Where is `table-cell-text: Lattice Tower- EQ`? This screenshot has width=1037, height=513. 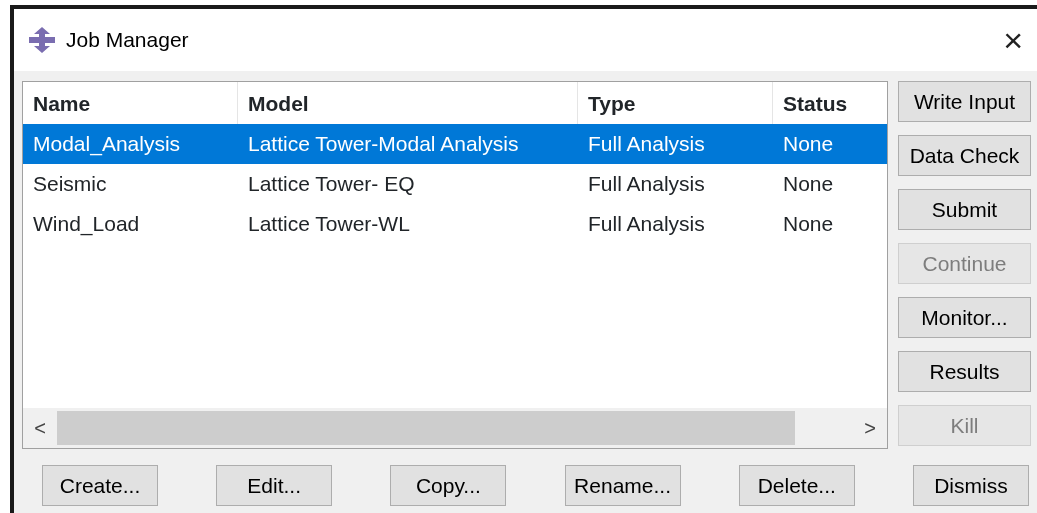 table-cell-text: Lattice Tower- EQ is located at coordinates (331, 183).